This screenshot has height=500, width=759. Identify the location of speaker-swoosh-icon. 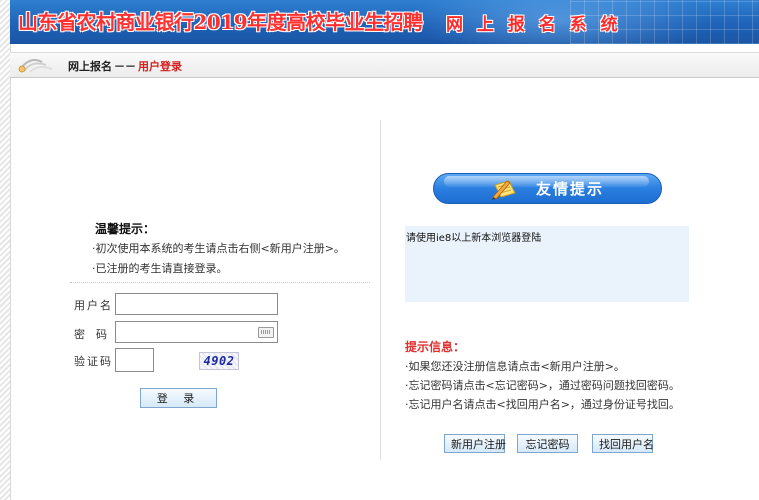
(35, 66).